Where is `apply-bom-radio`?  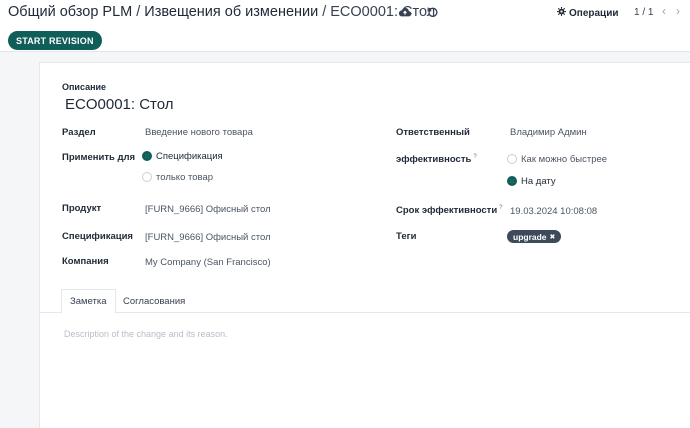 apply-bom-radio is located at coordinates (147, 156).